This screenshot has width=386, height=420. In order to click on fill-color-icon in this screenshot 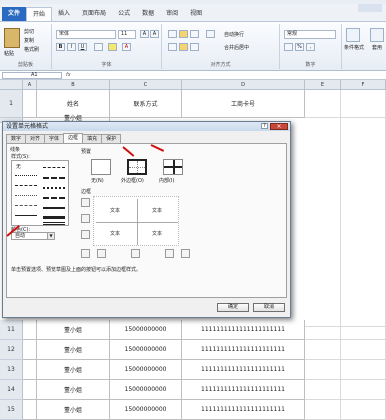, I will do `click(112, 47)`.